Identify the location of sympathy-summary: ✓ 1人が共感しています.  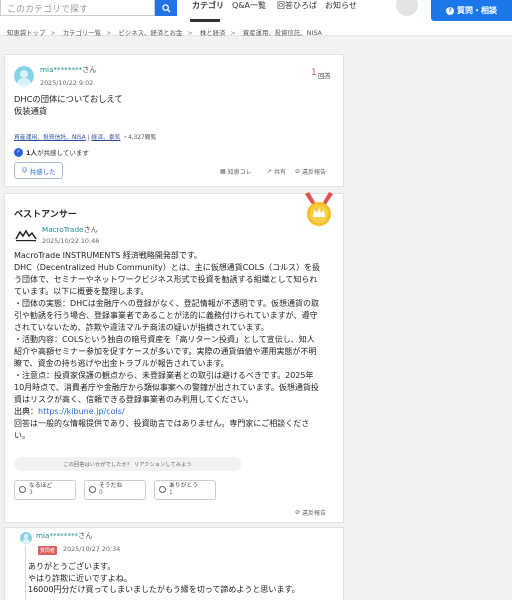
(51, 152).